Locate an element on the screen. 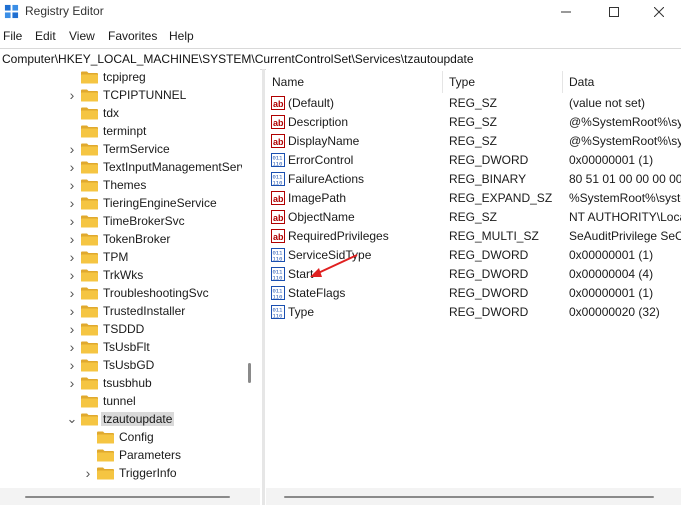 The width and height of the screenshot is (681, 505). tree-item-tsddd: › TSDDD is located at coordinates (105, 329).